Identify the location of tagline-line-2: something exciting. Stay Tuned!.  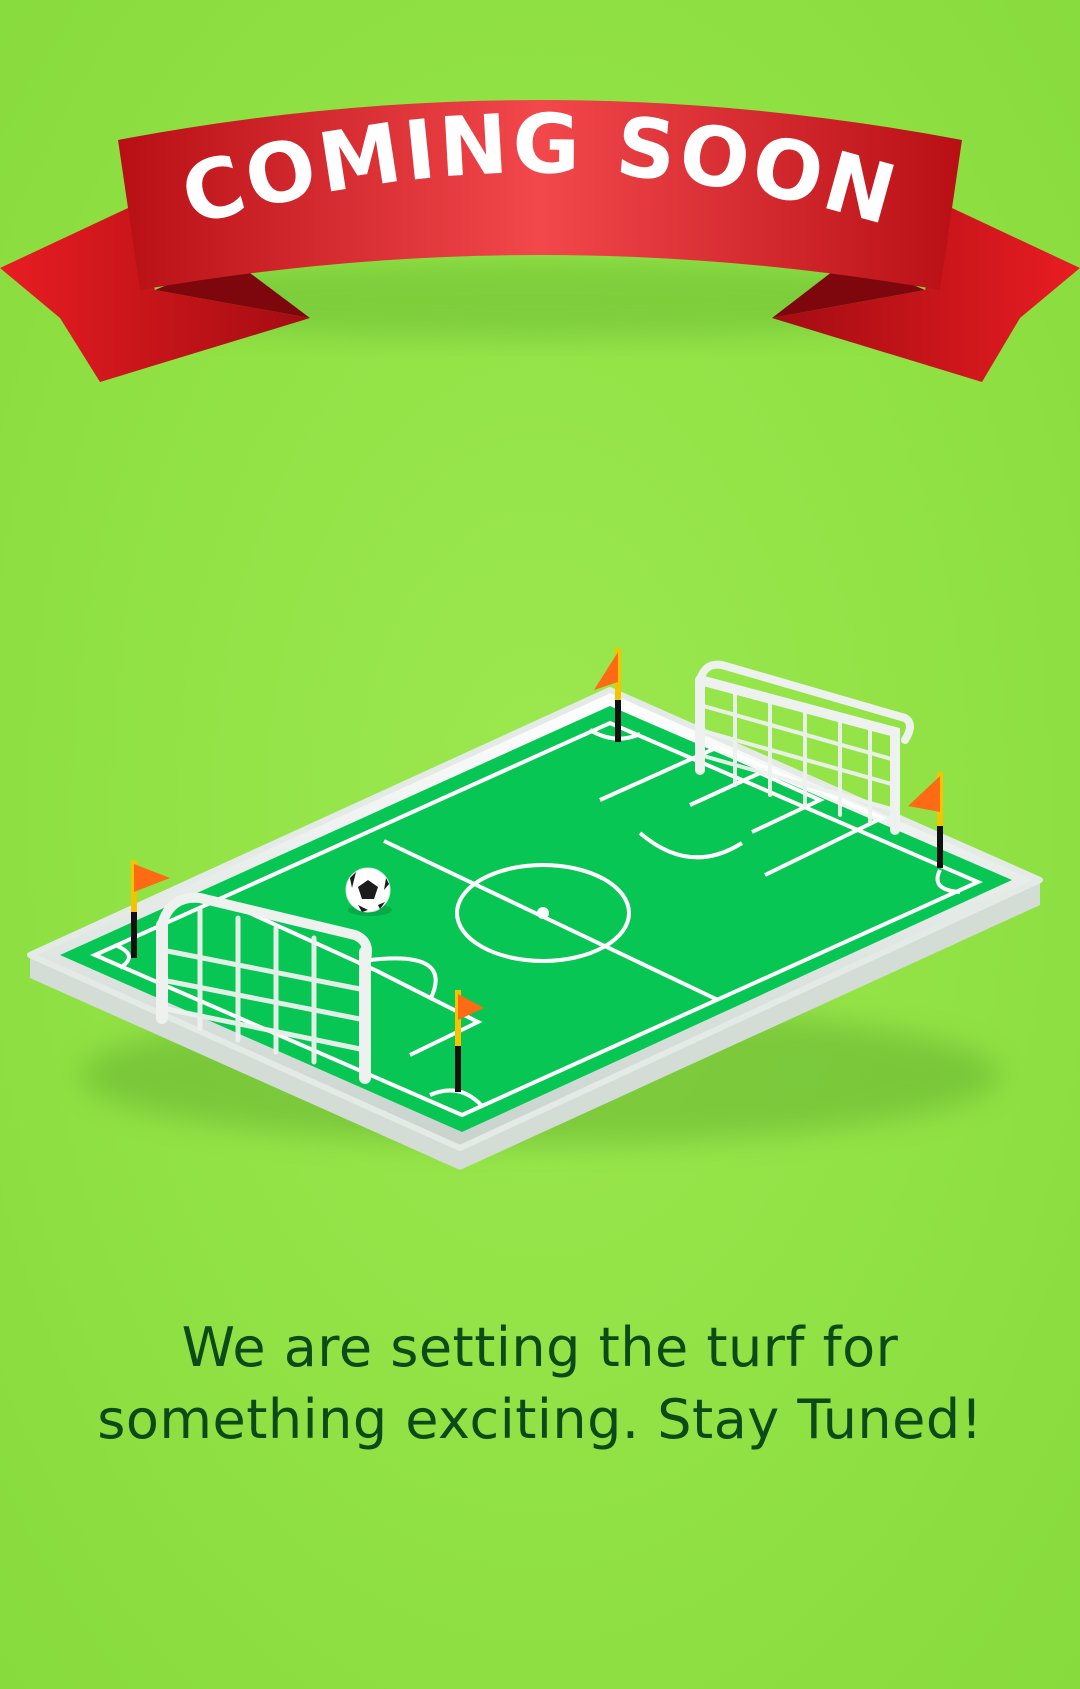
(540, 1419).